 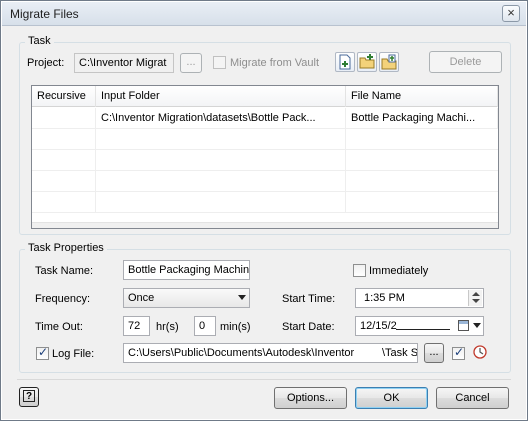 I want to click on delete-button: Delete, so click(x=465, y=62).